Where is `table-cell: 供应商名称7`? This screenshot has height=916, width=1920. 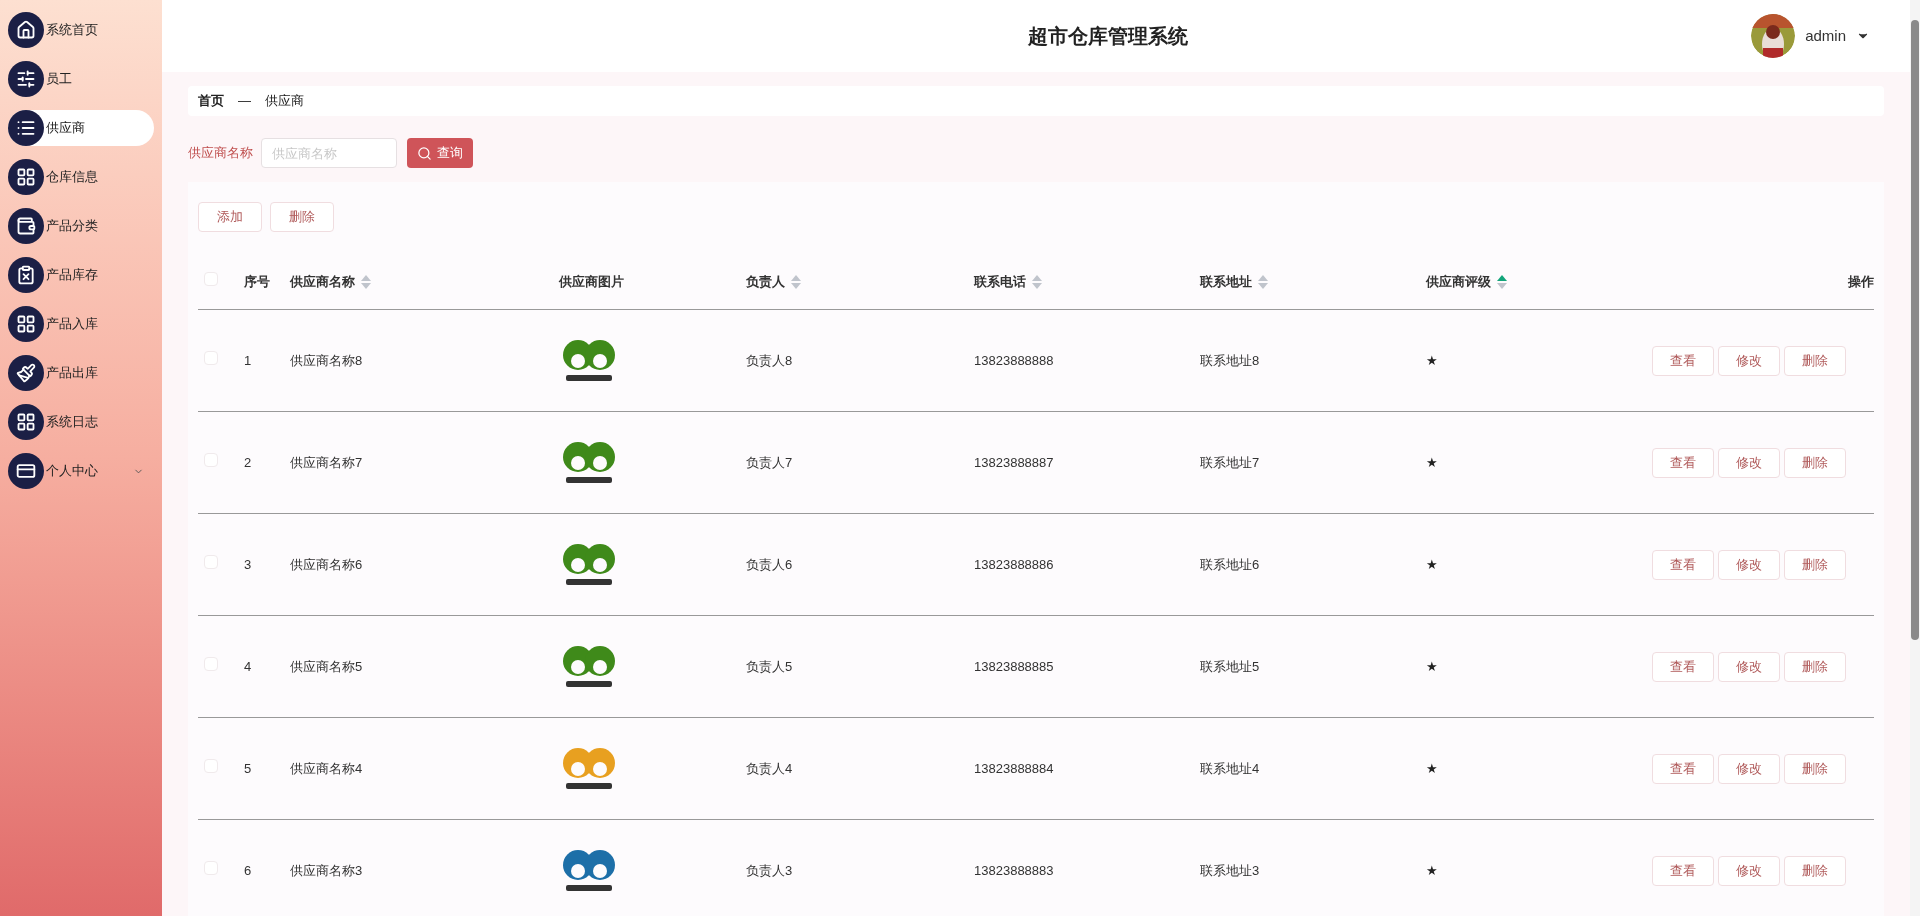 table-cell: 供应商名称7 is located at coordinates (326, 462).